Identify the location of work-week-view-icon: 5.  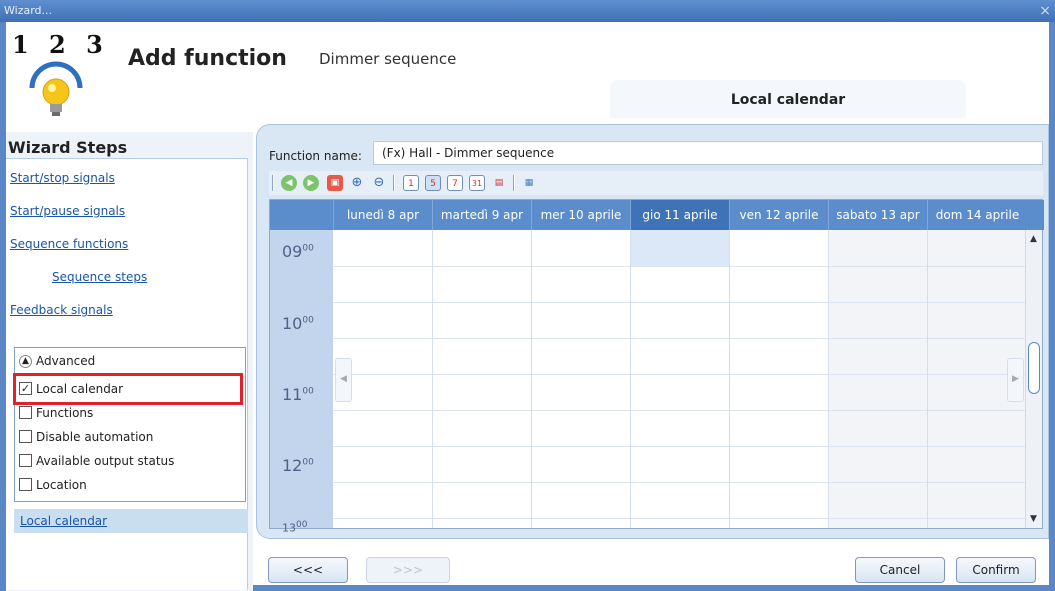
(433, 183).